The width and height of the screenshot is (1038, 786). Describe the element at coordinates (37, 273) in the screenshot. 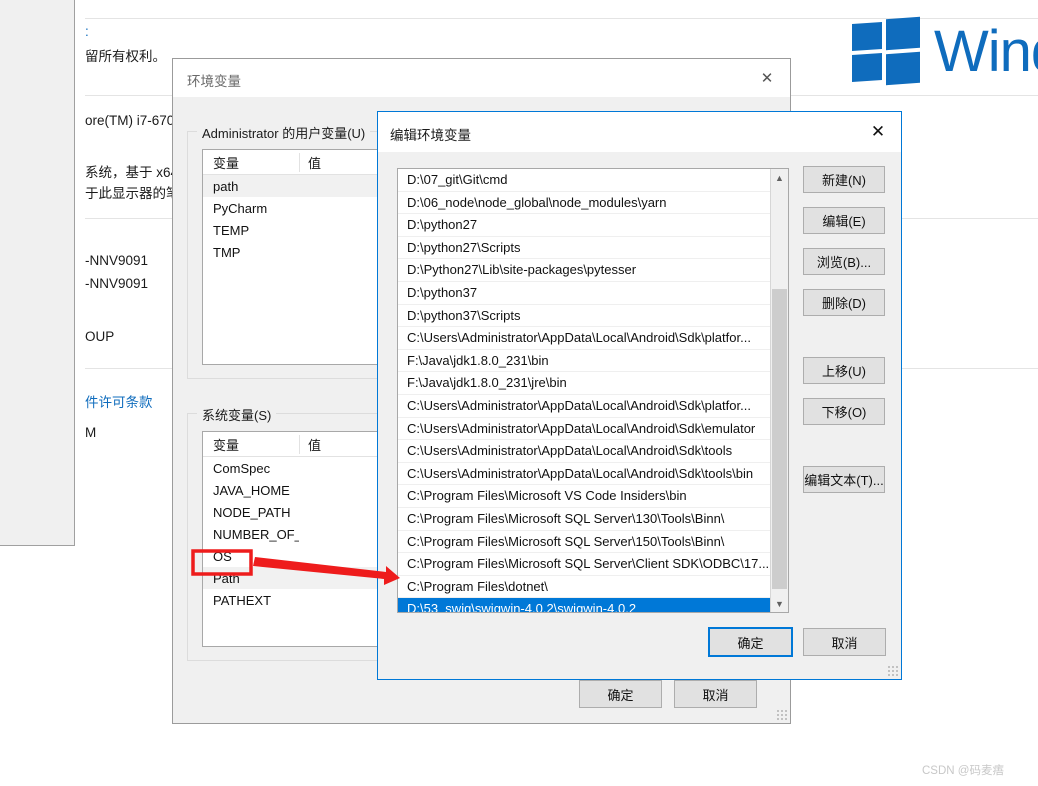

I see `system-properties-dialog: (S)... (E)... (T)... N)... 应用(A)` at that location.